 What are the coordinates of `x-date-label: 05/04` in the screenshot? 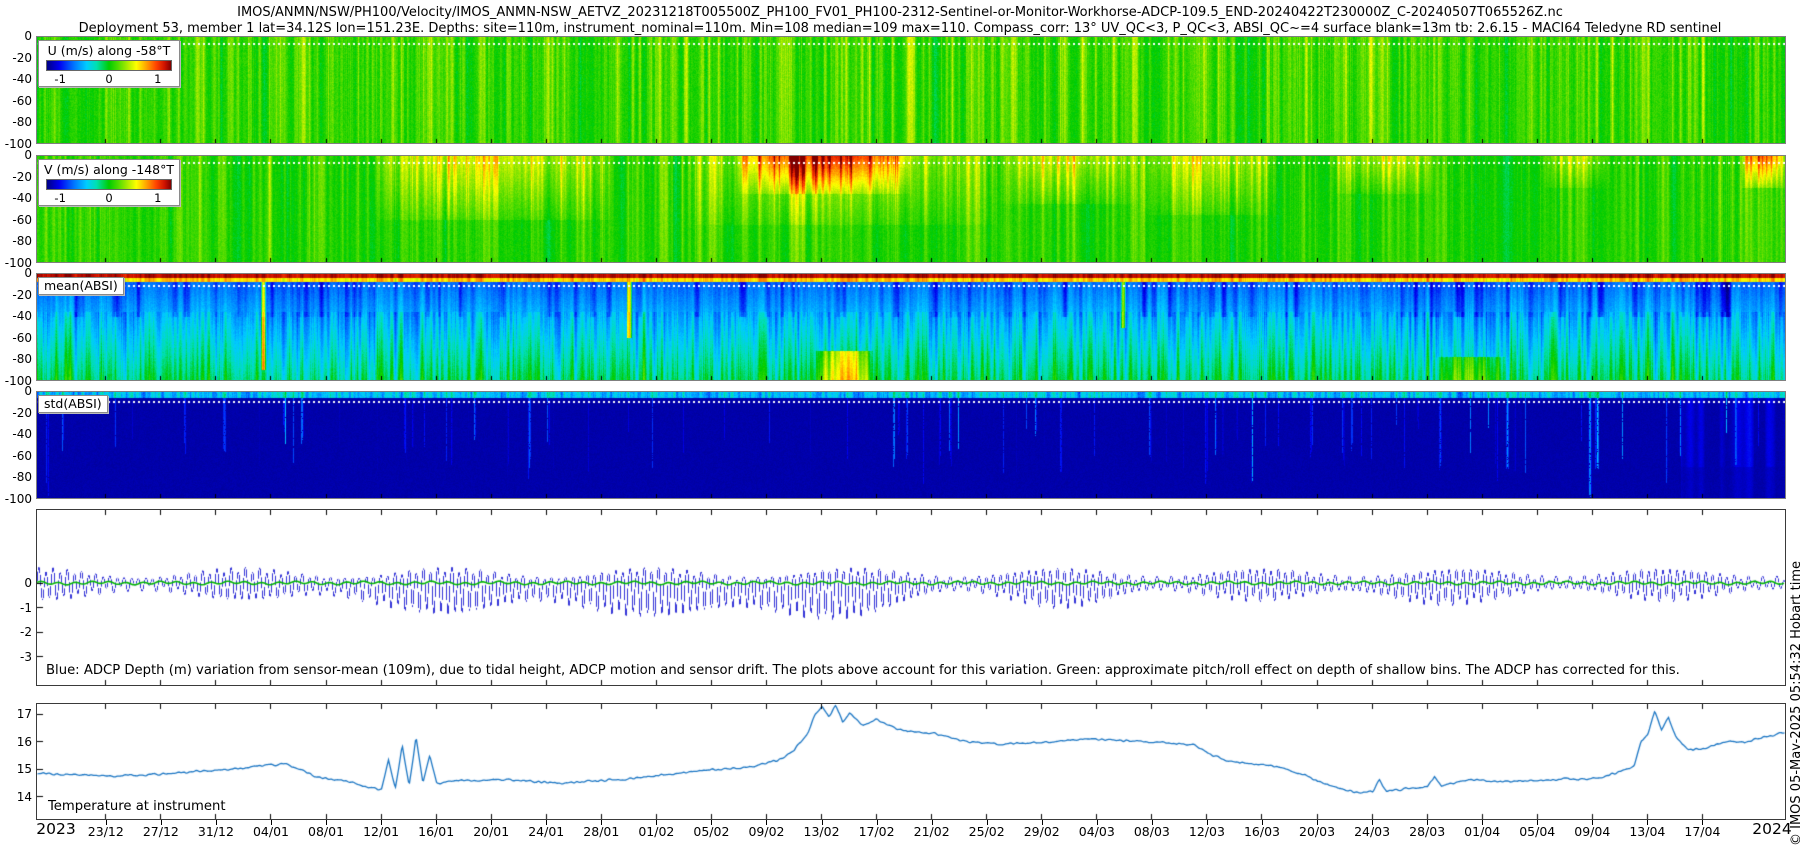 It's located at (1537, 831).